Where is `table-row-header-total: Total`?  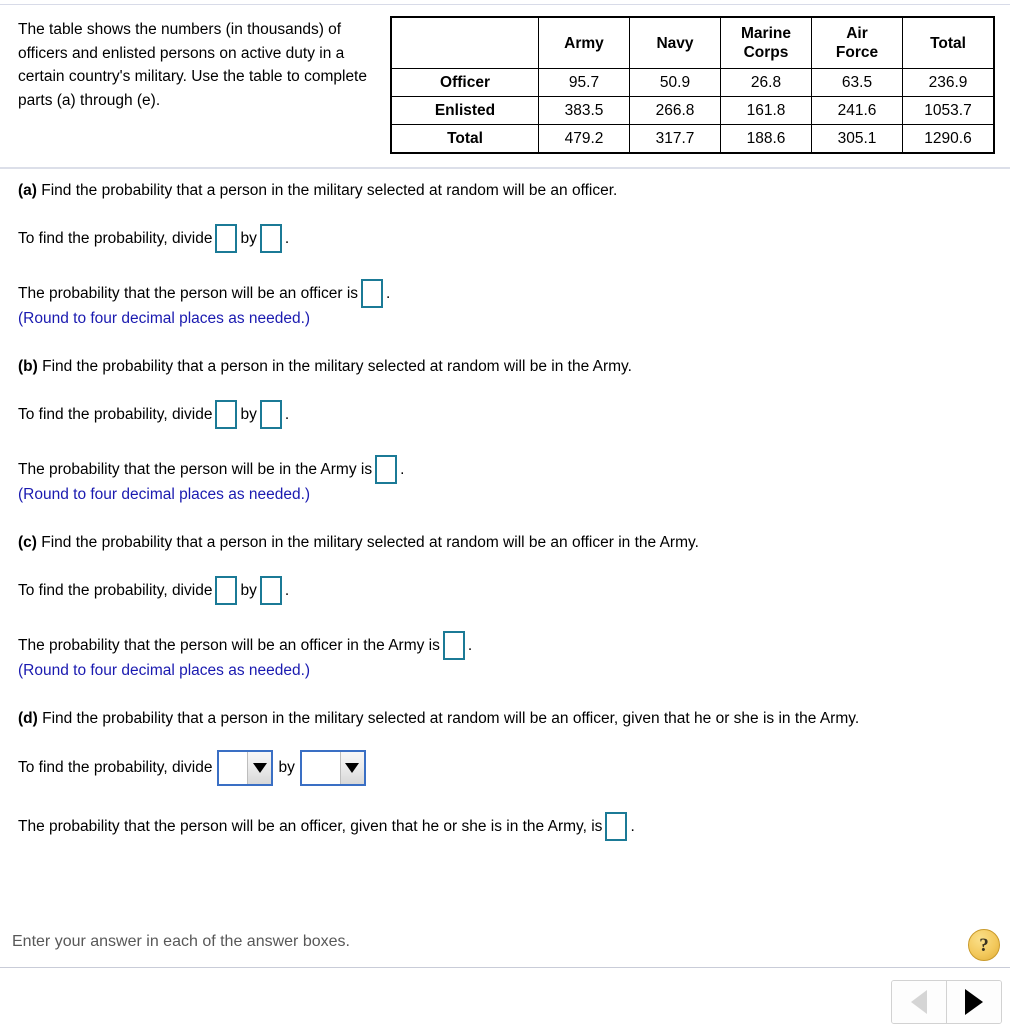
table-row-header-total: Total is located at coordinates (464, 139).